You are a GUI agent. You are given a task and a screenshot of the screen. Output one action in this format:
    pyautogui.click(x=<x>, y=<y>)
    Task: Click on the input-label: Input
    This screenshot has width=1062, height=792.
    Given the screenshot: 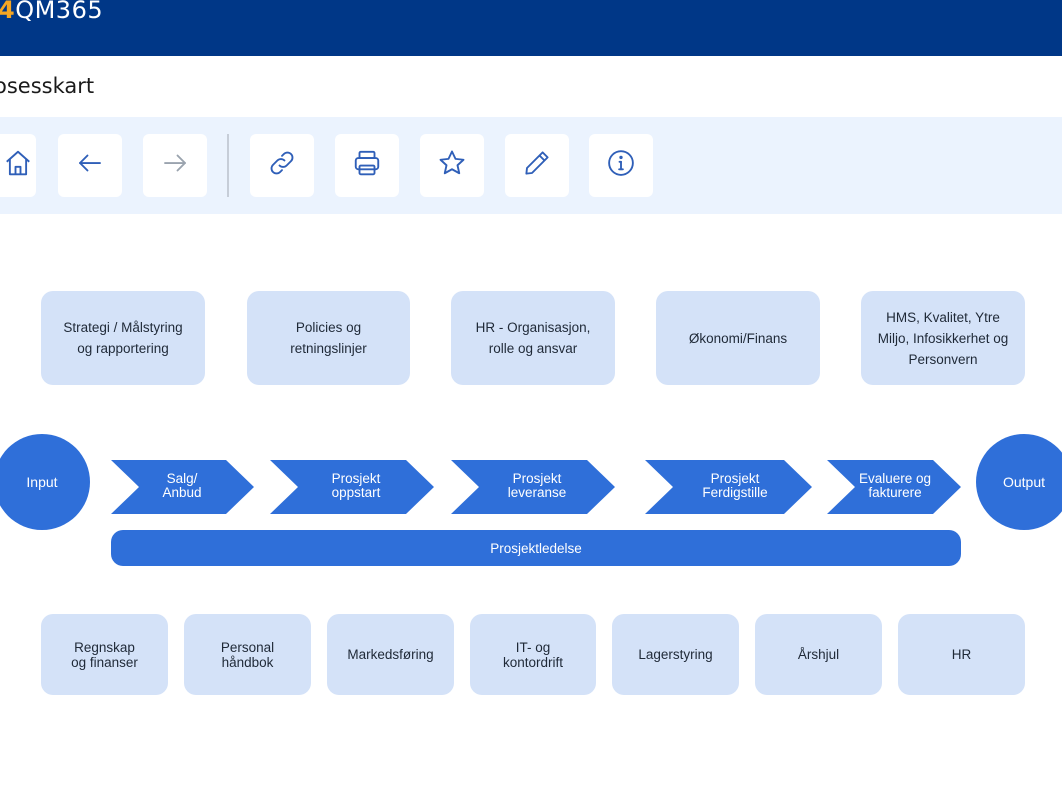 What is the action you would take?
    pyautogui.click(x=42, y=482)
    